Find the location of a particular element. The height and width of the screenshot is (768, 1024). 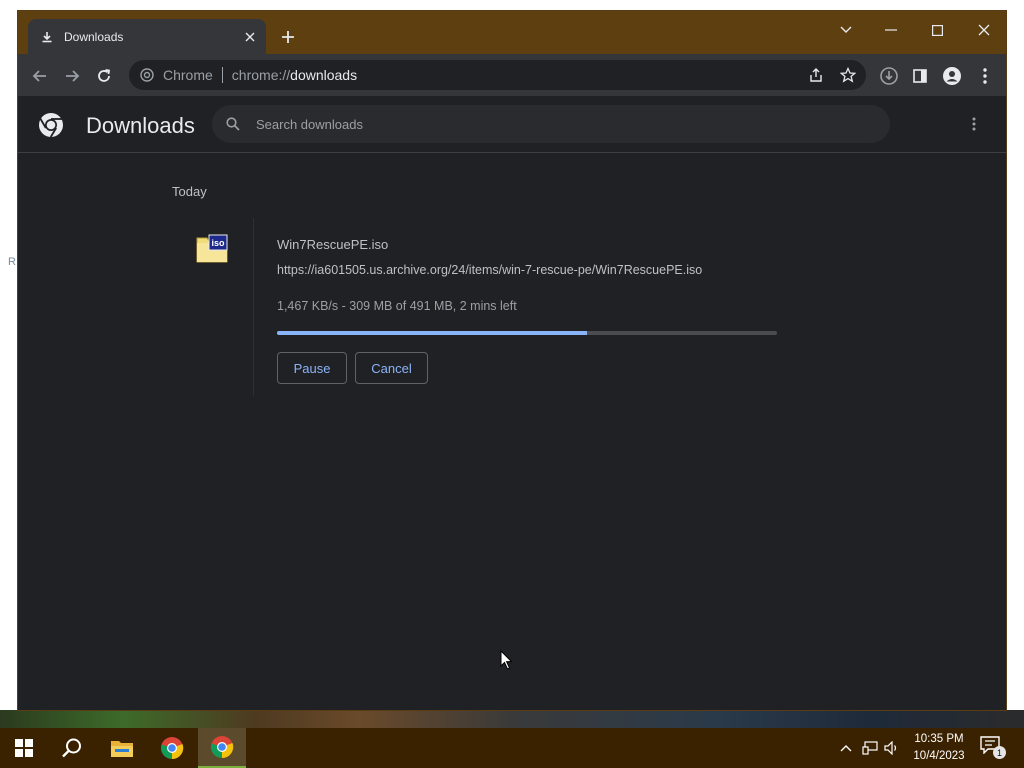

iso-file-icon: iso is located at coordinates (213, 249).